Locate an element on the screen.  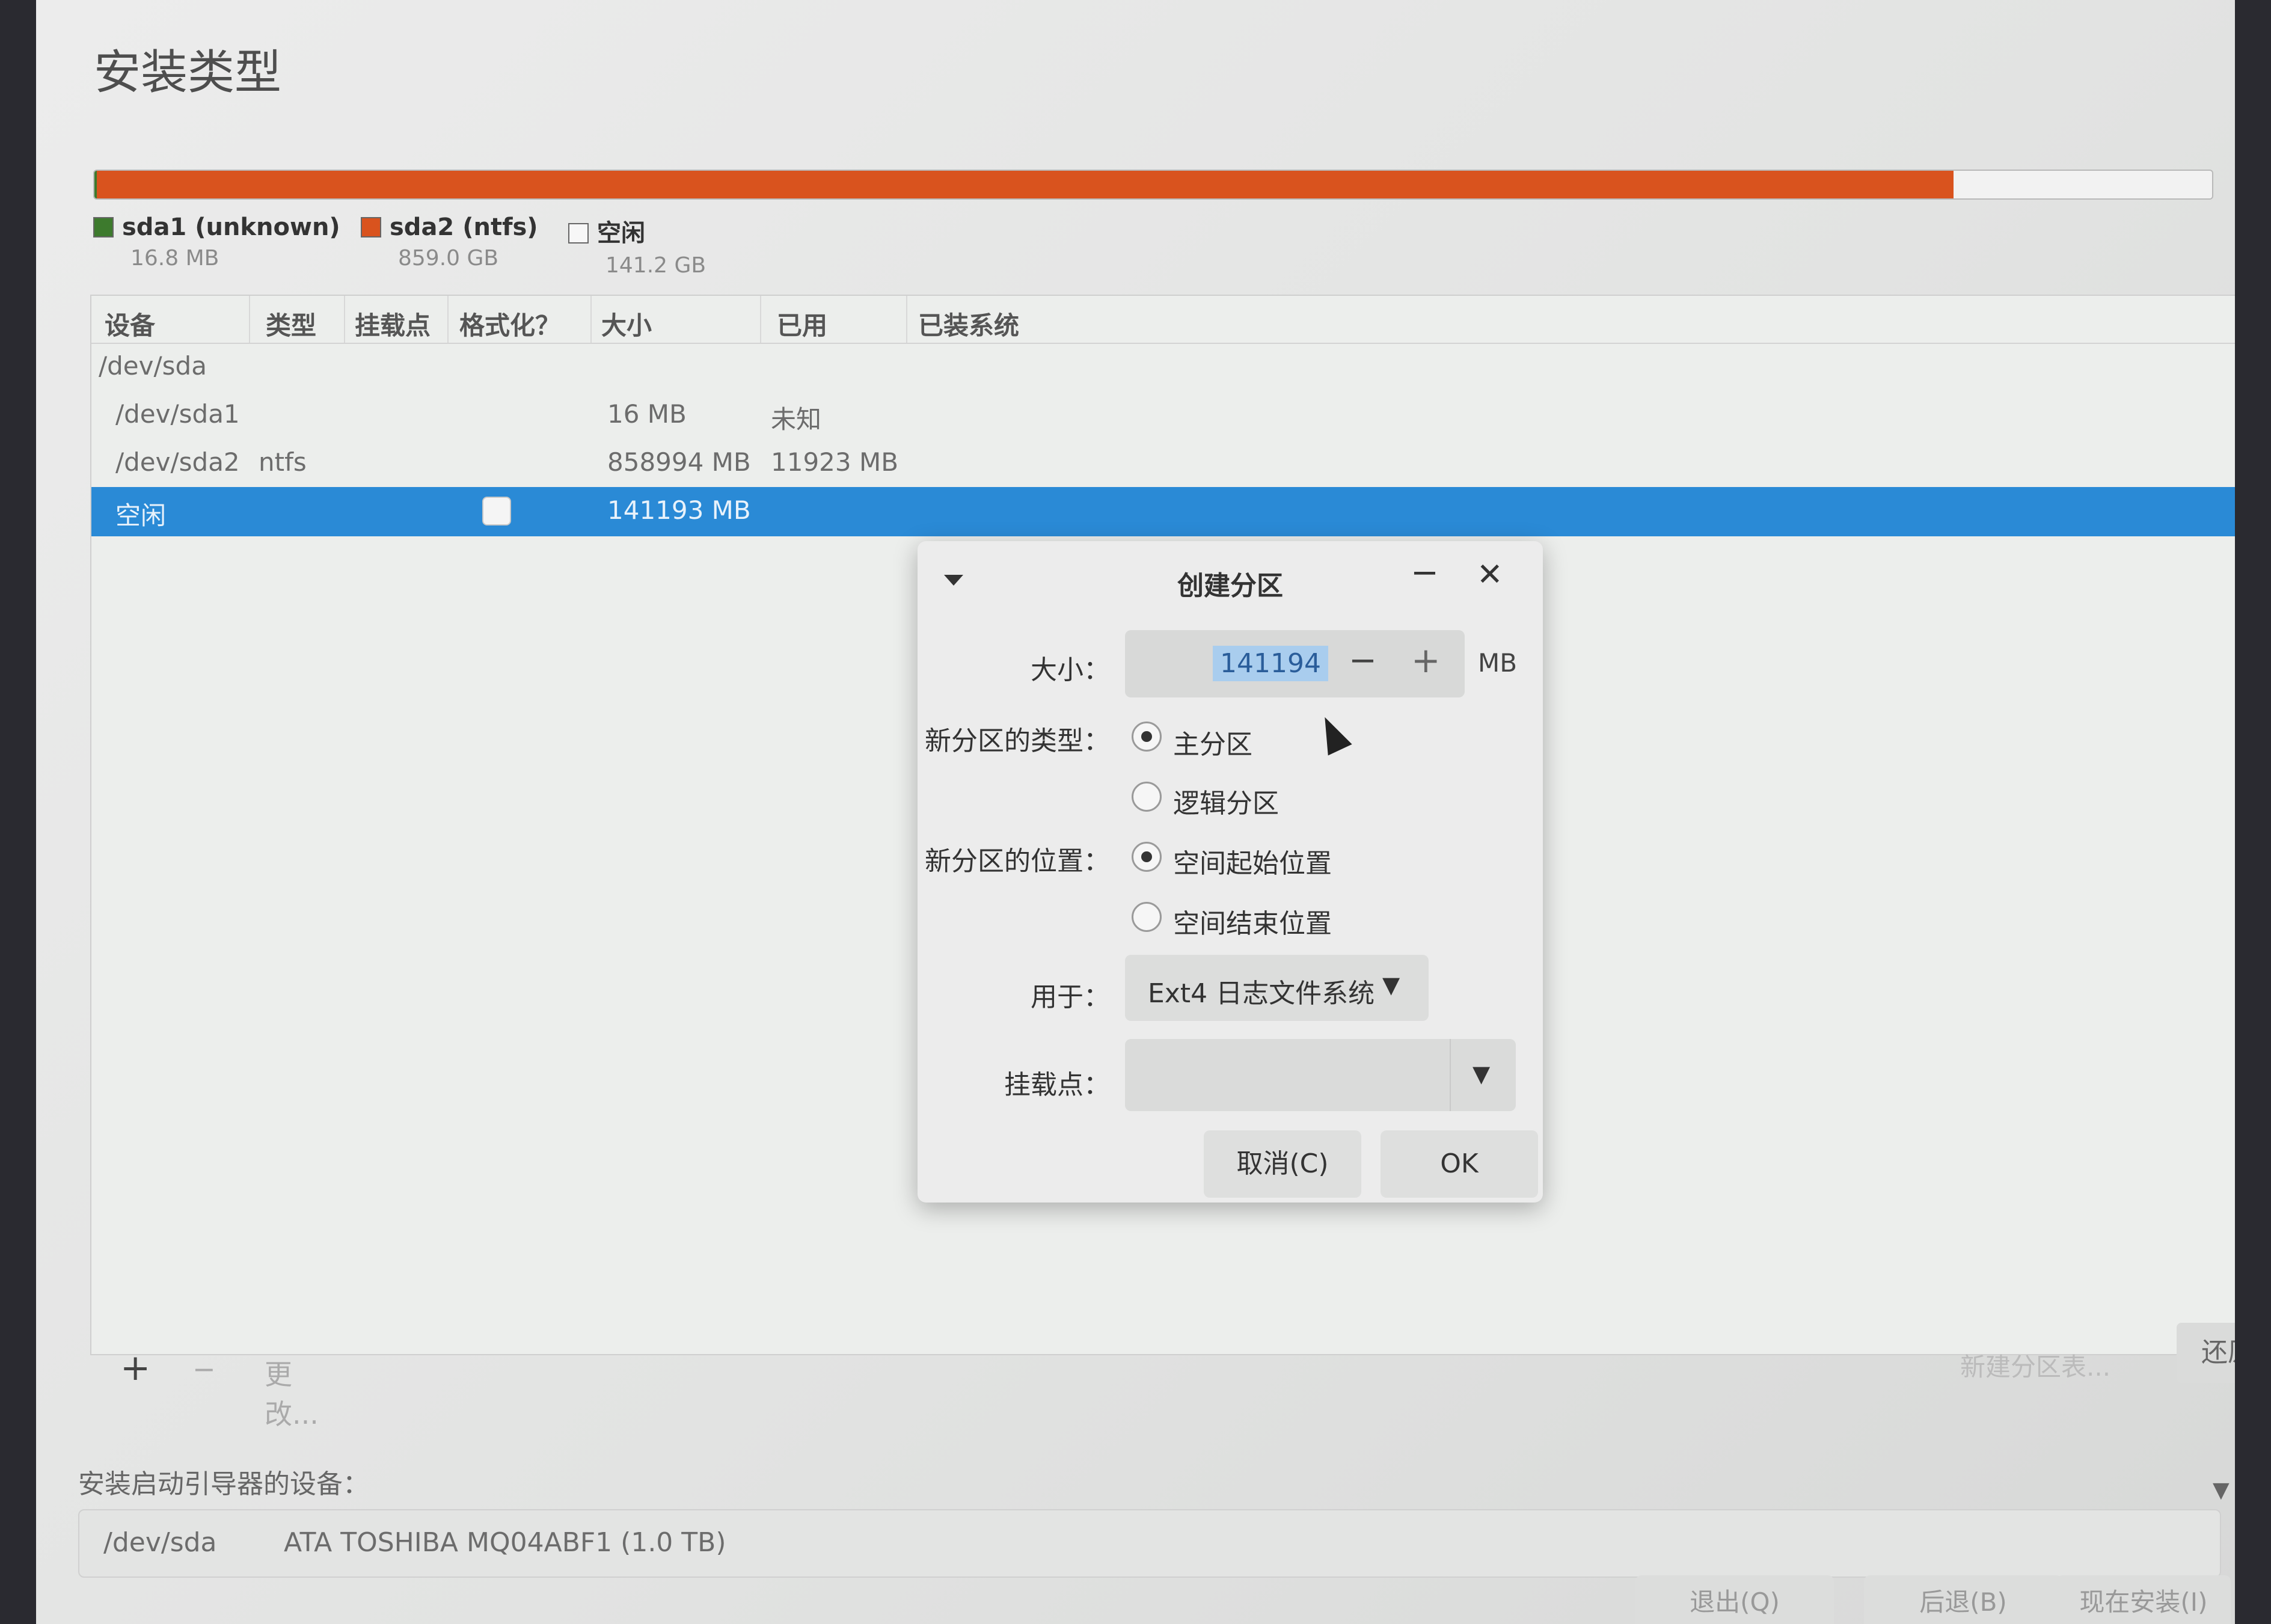
mount-point-combo: ▼ is located at coordinates (1320, 1075).